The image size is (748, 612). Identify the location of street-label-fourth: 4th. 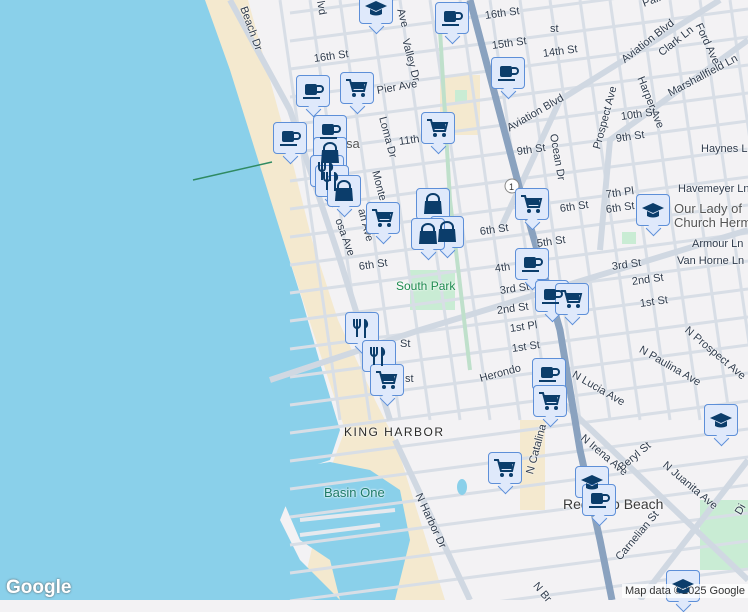
(502, 267).